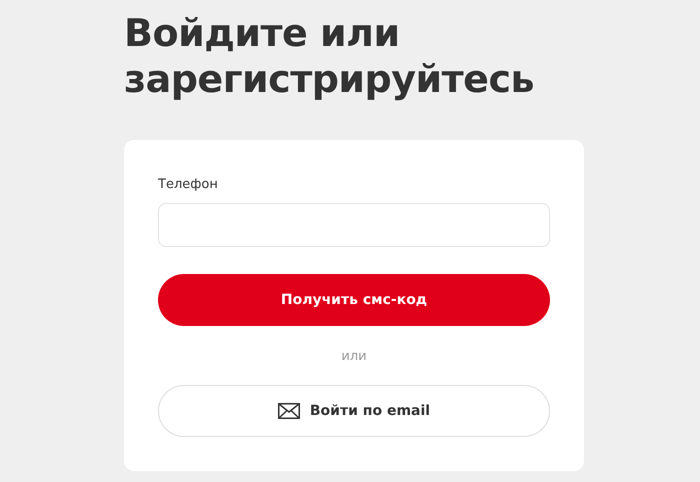  Describe the element at coordinates (354, 411) in the screenshot. I see `email-login-button: Войти по email` at that location.